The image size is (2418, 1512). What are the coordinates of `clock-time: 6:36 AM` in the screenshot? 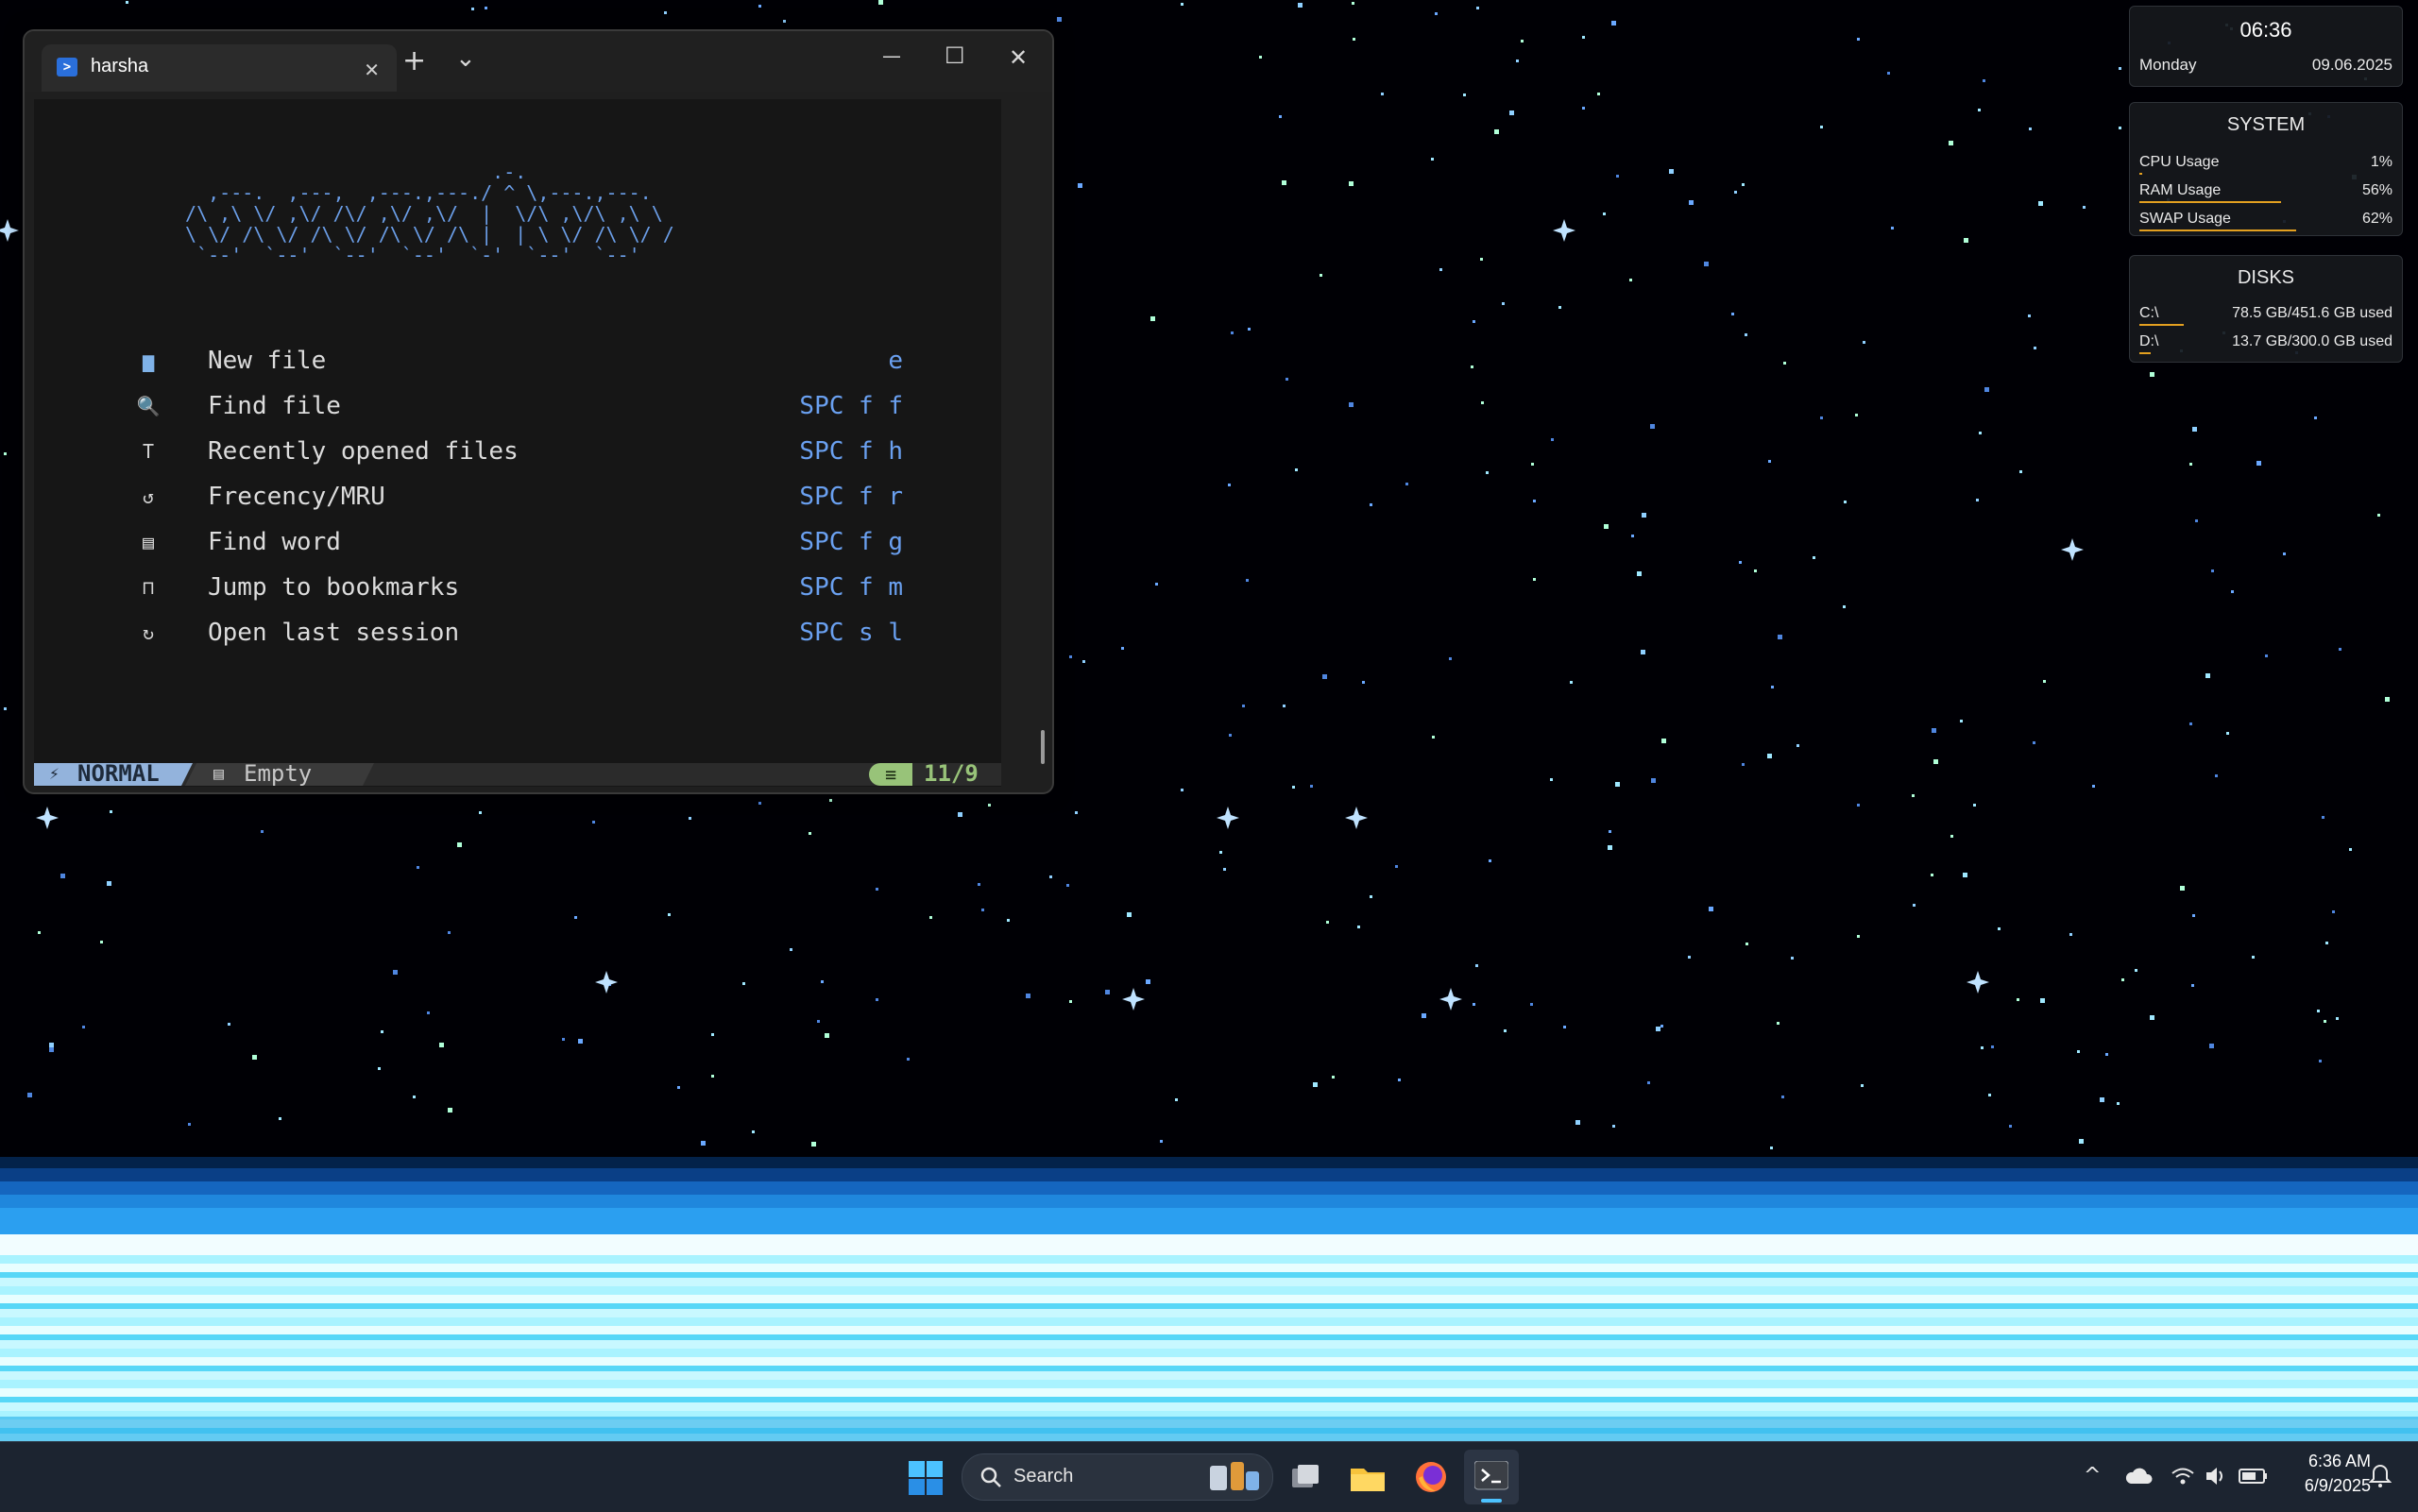 It's located at (2328, 1461).